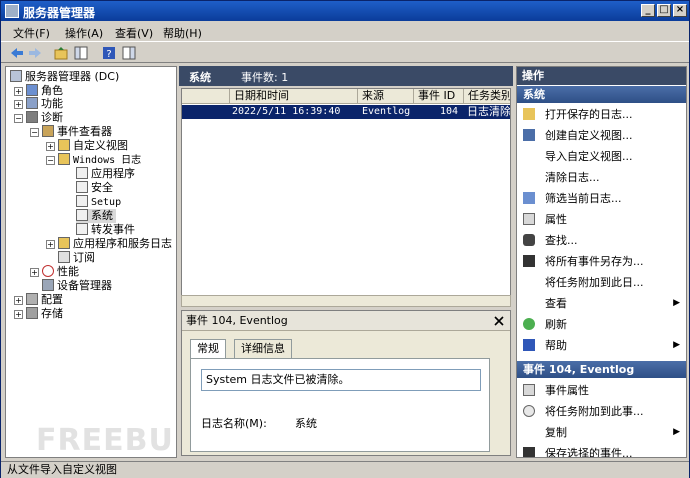  What do you see at coordinates (294, 96) in the screenshot?
I see `column-datetime: 日期和时间` at bounding box center [294, 96].